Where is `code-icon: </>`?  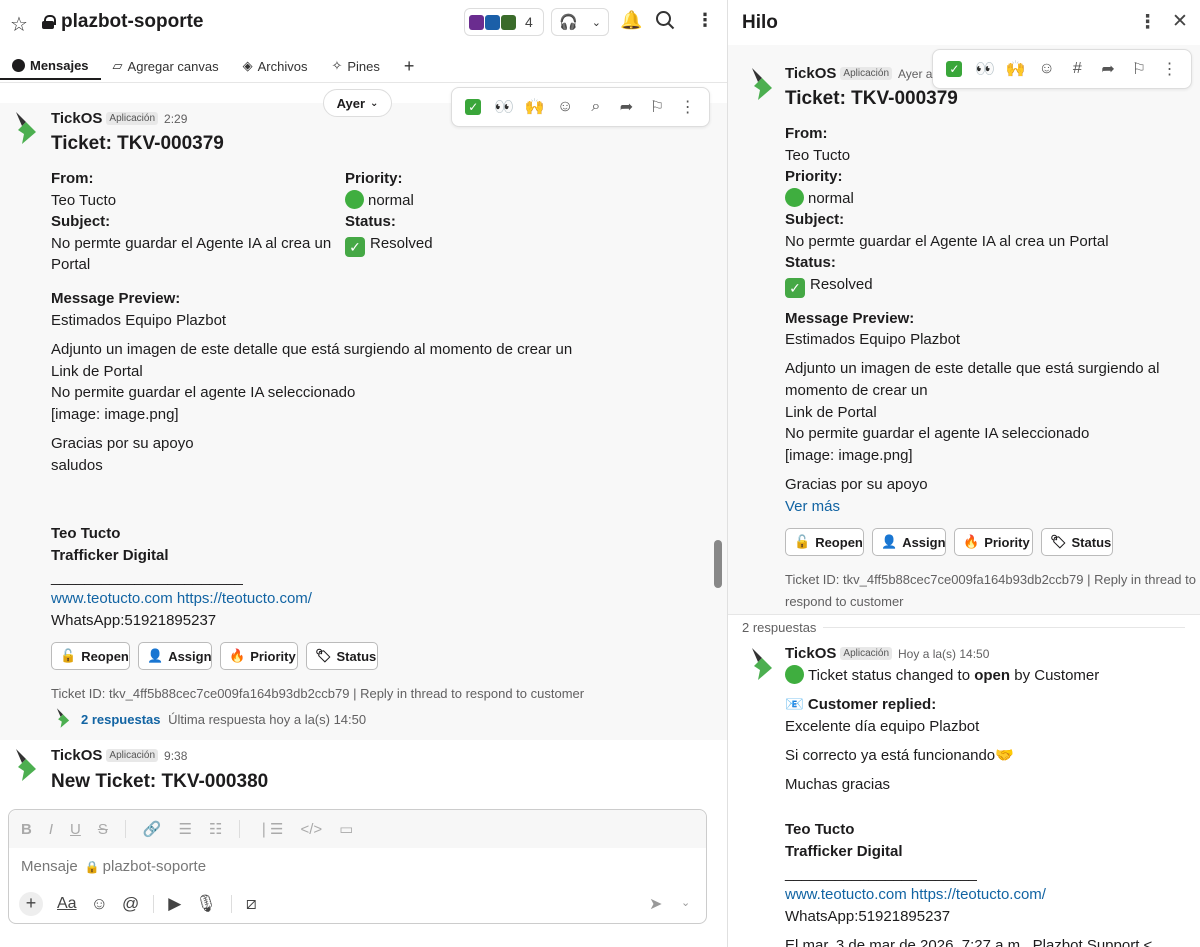 code-icon: </> is located at coordinates (311, 829).